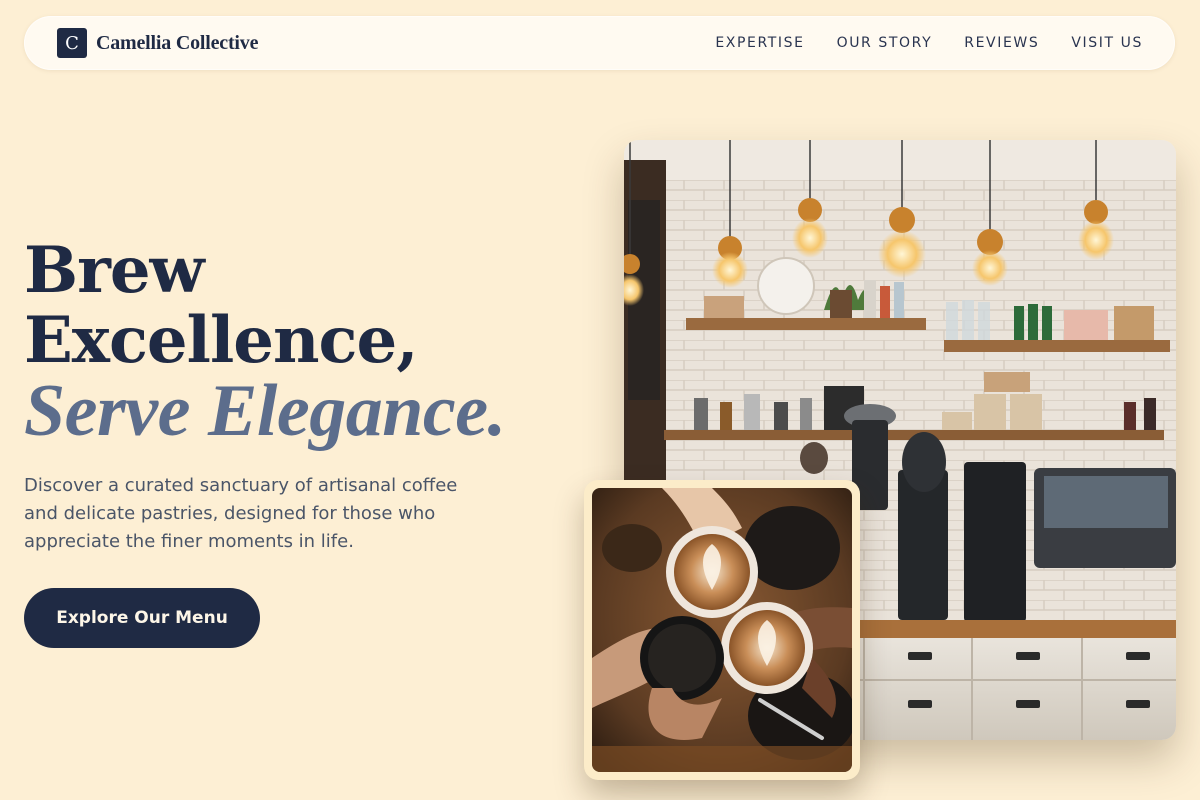 The width and height of the screenshot is (1200, 800). What do you see at coordinates (142, 618) in the screenshot?
I see `explore-menu-button: Explore Our Menu` at bounding box center [142, 618].